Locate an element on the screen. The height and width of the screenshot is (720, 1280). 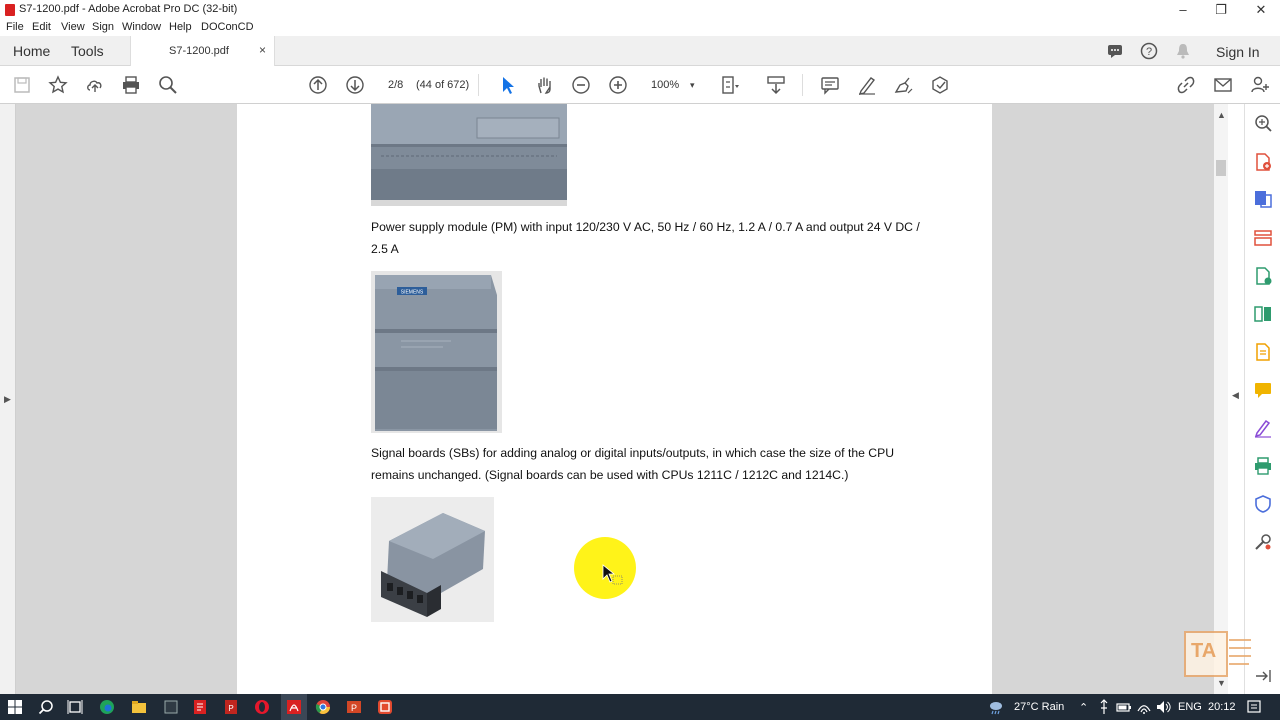
maximize-button: ❐ is located at coordinates (1221, 10).